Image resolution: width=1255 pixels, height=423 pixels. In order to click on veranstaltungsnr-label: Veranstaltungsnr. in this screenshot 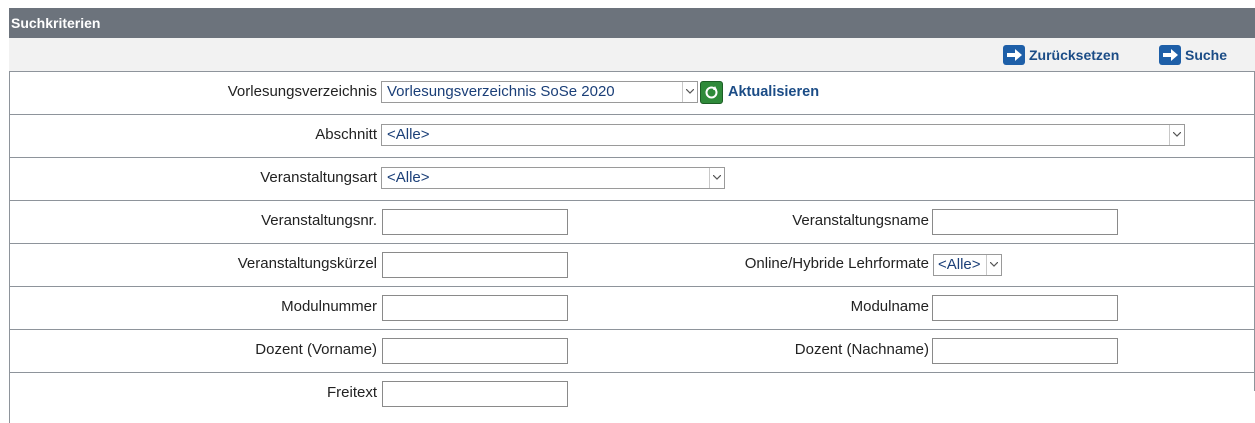, I will do `click(319, 220)`.